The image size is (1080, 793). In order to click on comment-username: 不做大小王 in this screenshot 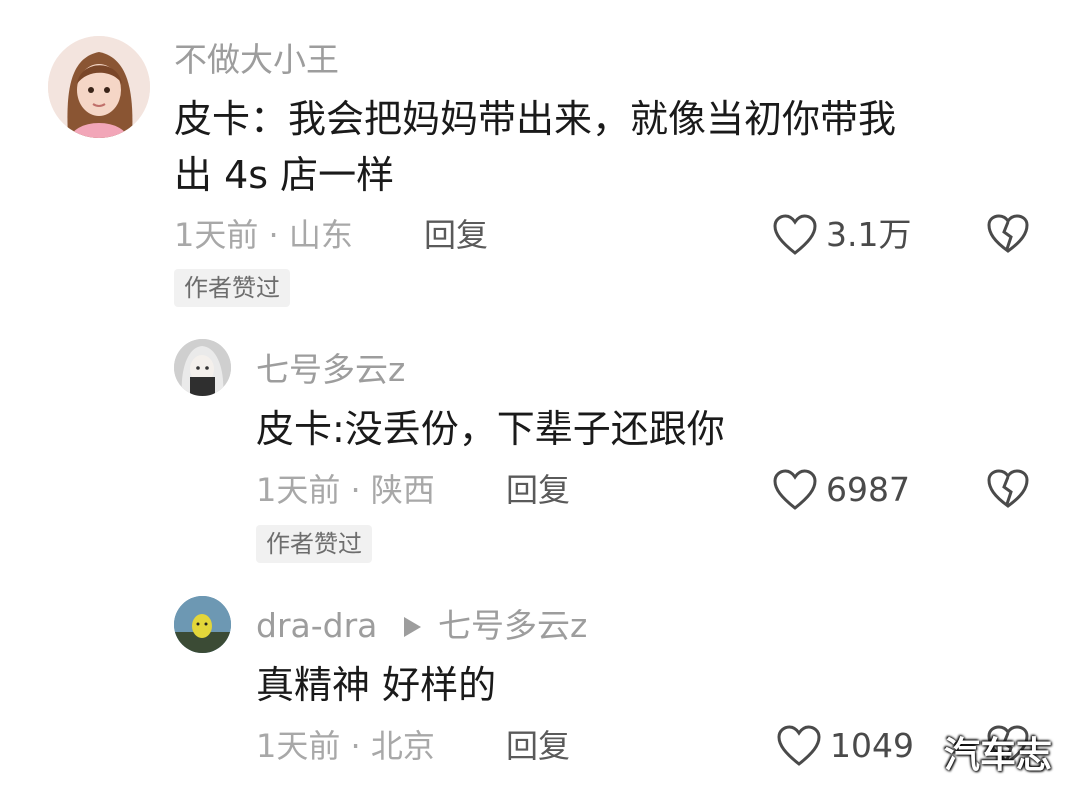, I will do `click(256, 60)`.